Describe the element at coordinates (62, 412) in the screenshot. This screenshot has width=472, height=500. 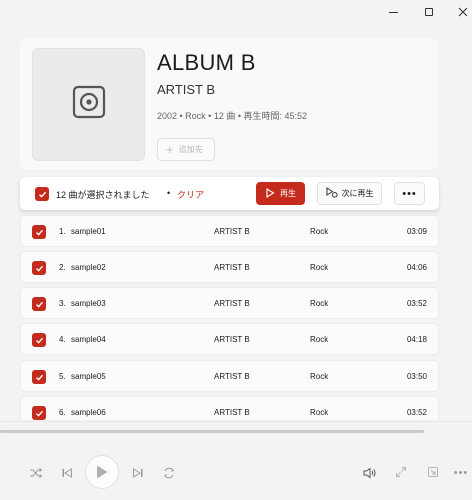
I see `track-number: 6.` at that location.